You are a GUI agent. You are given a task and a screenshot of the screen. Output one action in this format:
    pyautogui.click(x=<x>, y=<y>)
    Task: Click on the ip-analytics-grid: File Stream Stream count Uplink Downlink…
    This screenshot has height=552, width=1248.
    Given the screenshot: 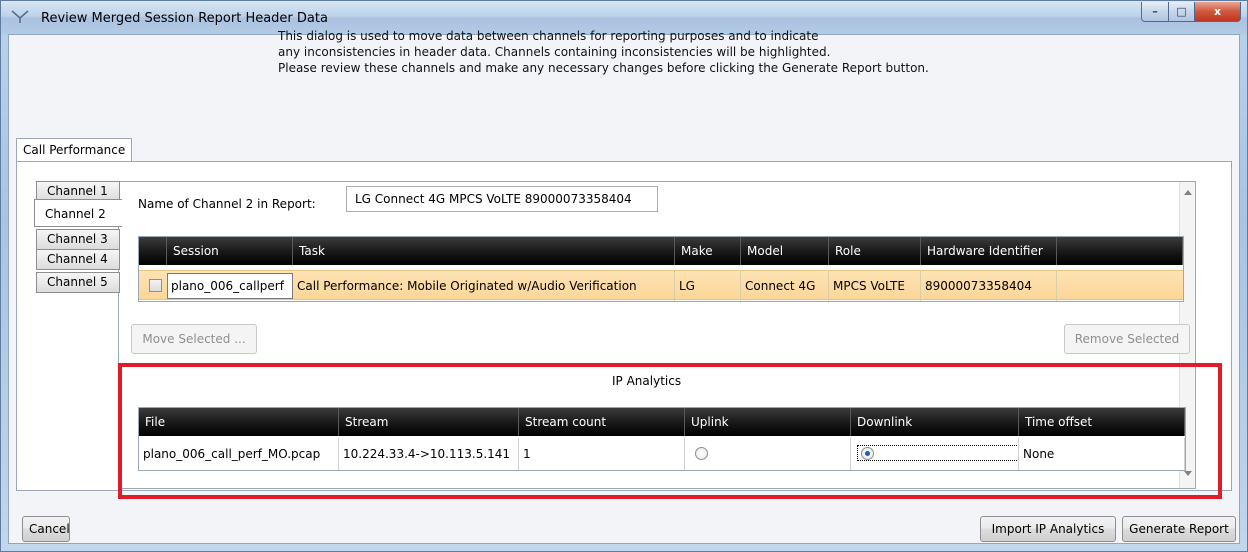 What is the action you would take?
    pyautogui.click(x=662, y=439)
    